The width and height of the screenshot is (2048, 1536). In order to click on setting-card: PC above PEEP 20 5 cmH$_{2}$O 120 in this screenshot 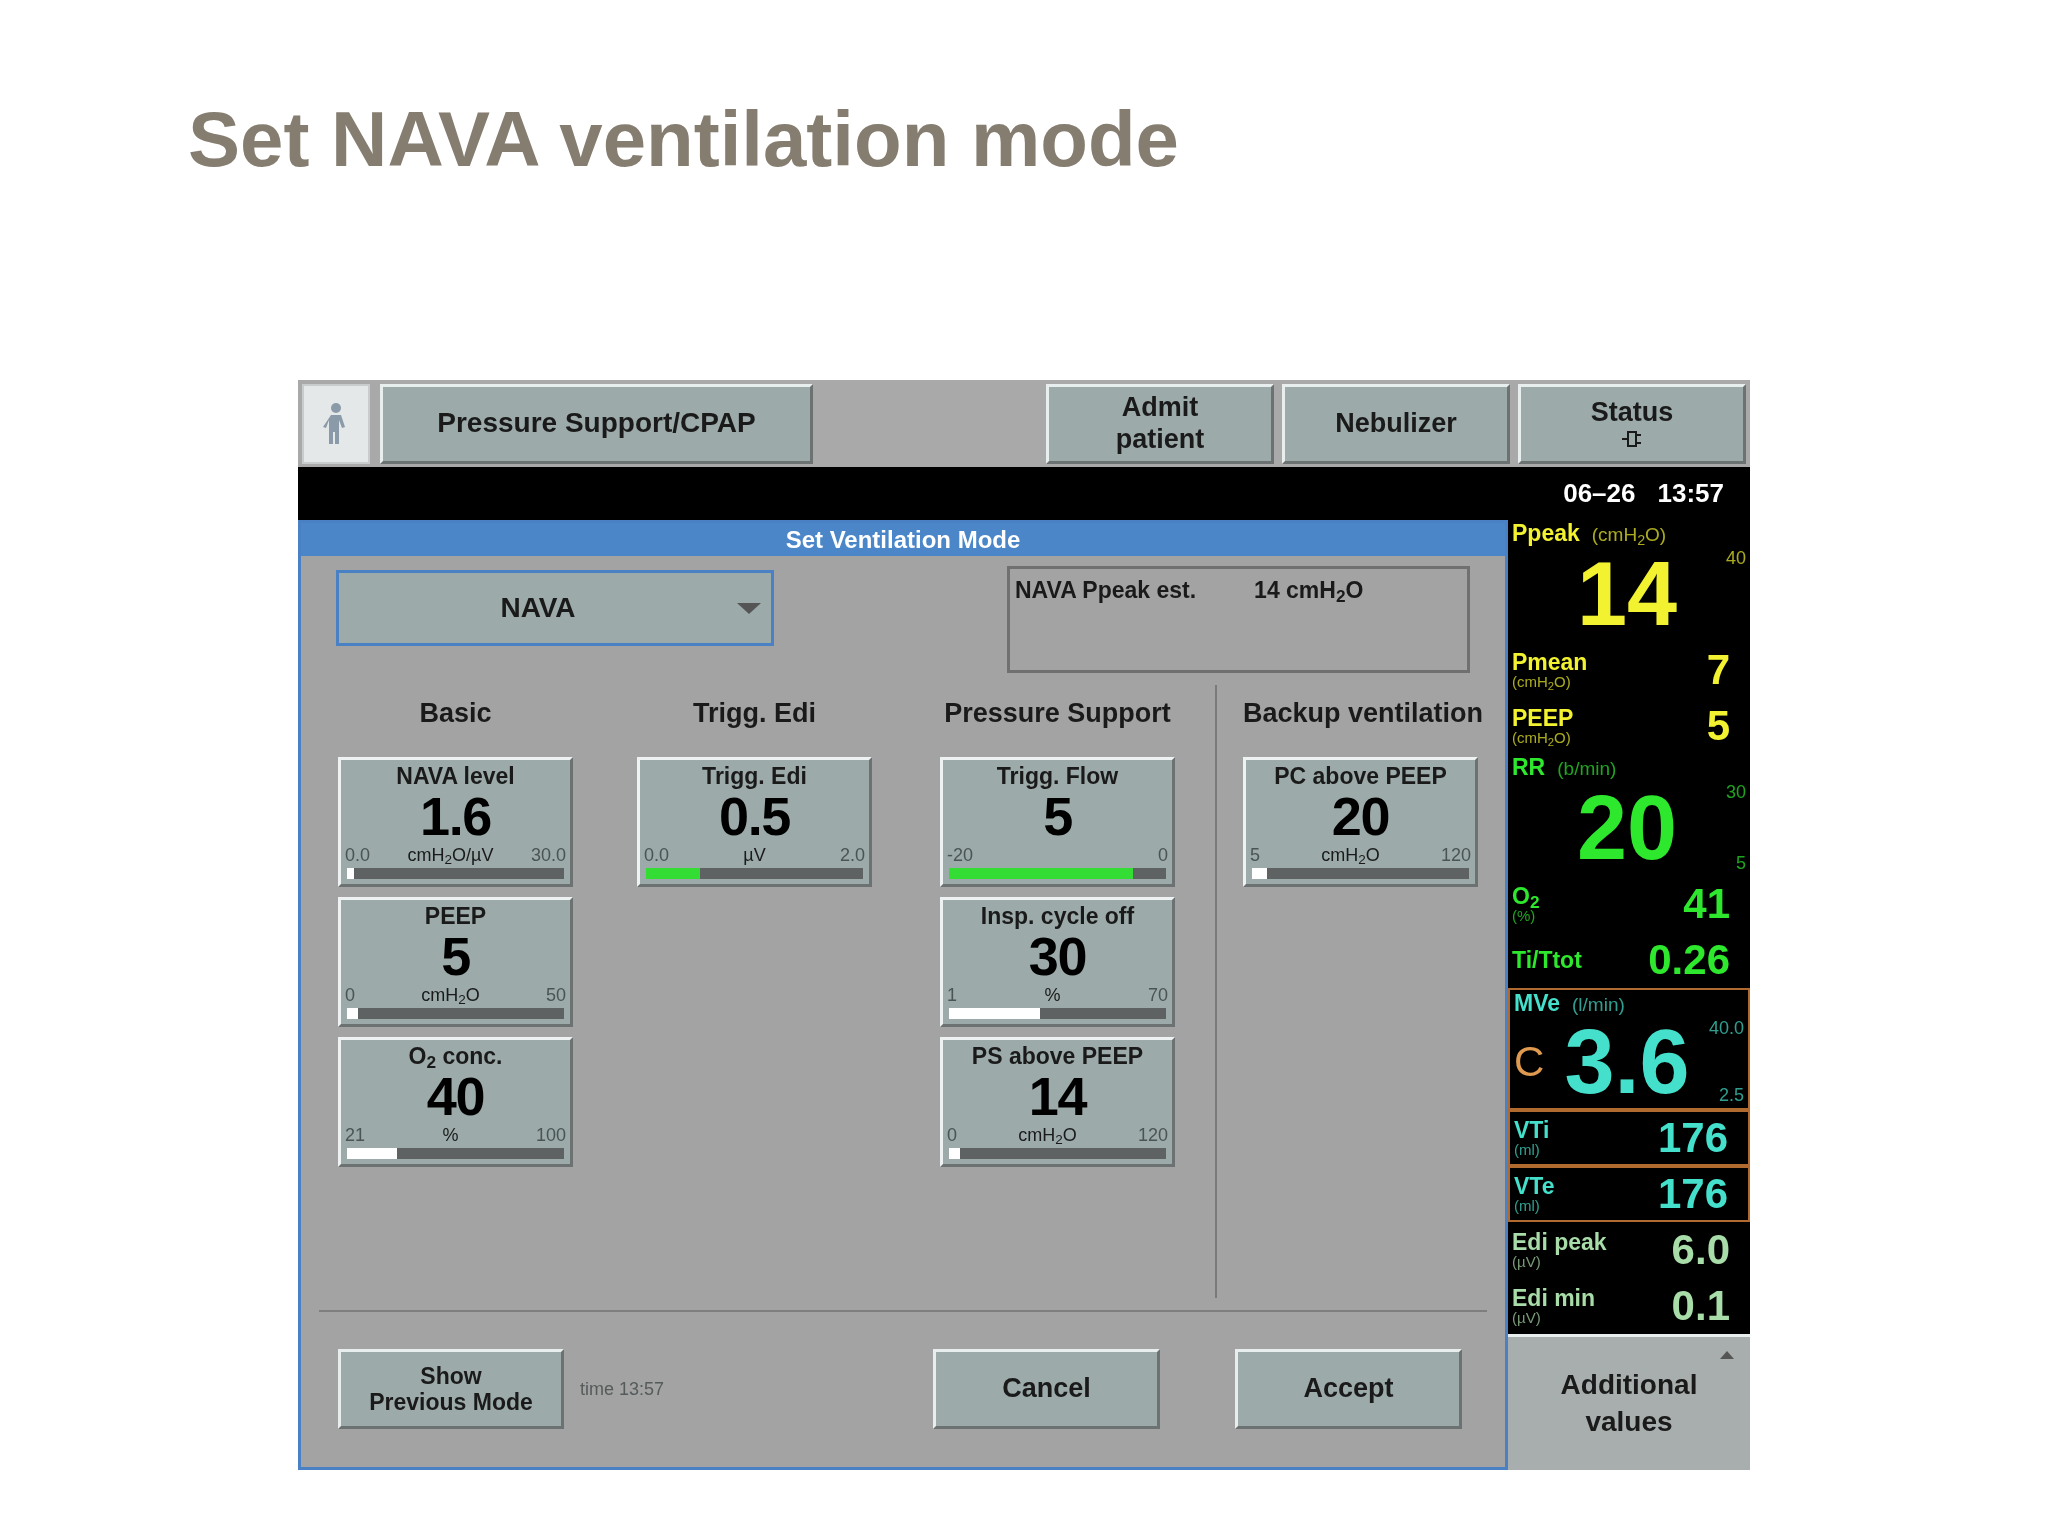, I will do `click(1360, 822)`.